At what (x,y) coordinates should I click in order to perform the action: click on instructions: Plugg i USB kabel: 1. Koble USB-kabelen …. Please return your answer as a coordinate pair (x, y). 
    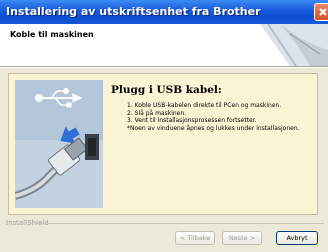
    Looking at the image, I should click on (214, 108).